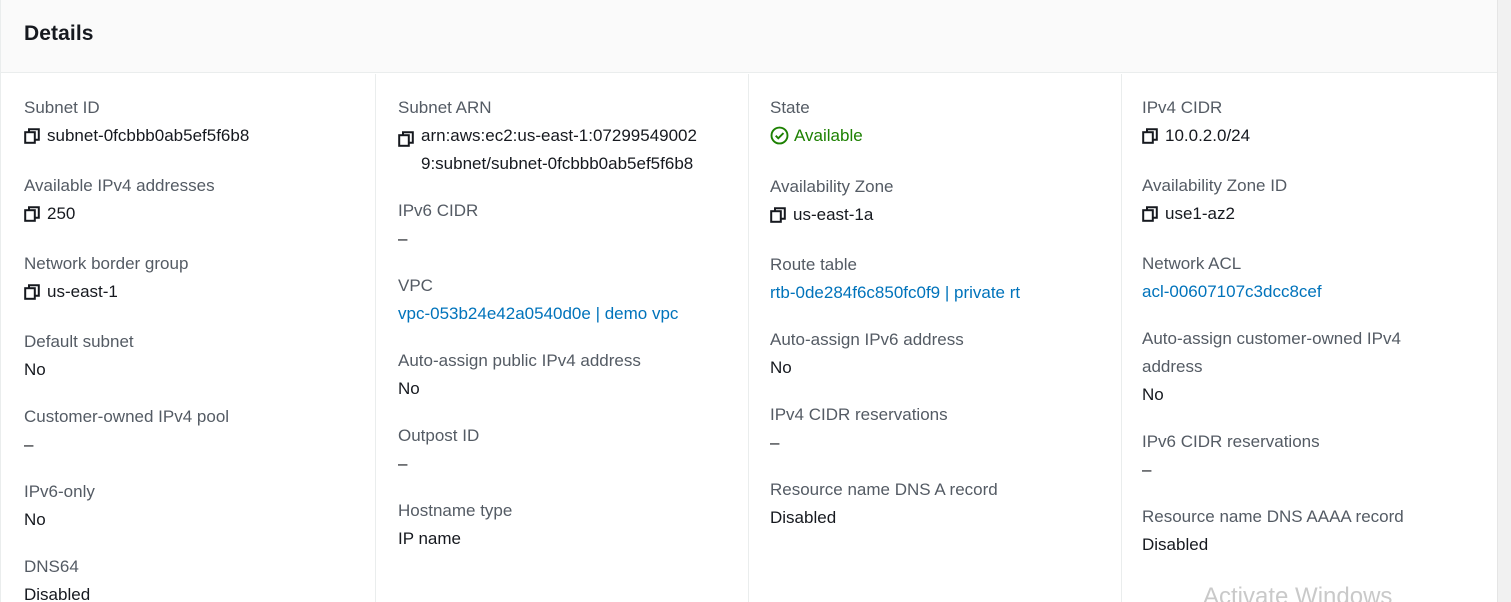 The width and height of the screenshot is (1511, 602). What do you see at coordinates (199, 293) in the screenshot?
I see `field-value: us-east-1` at bounding box center [199, 293].